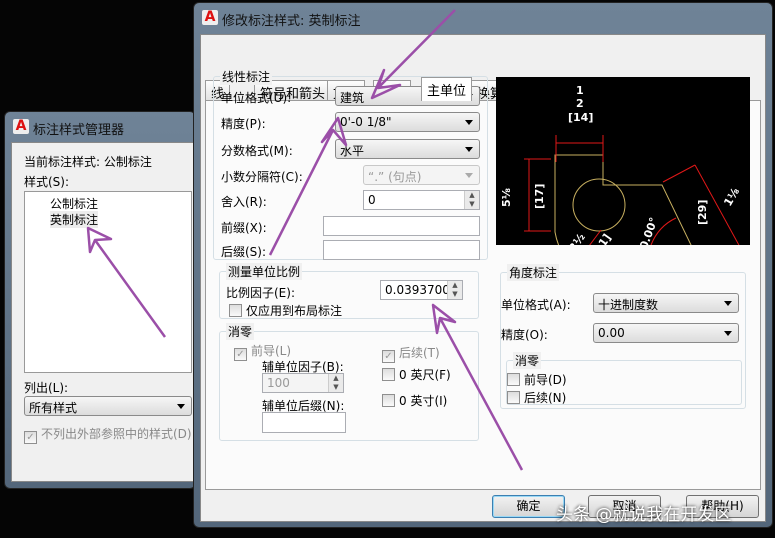 The image size is (775, 538). Describe the element at coordinates (47, 182) in the screenshot. I see `styles-label: 样式(S):` at that location.